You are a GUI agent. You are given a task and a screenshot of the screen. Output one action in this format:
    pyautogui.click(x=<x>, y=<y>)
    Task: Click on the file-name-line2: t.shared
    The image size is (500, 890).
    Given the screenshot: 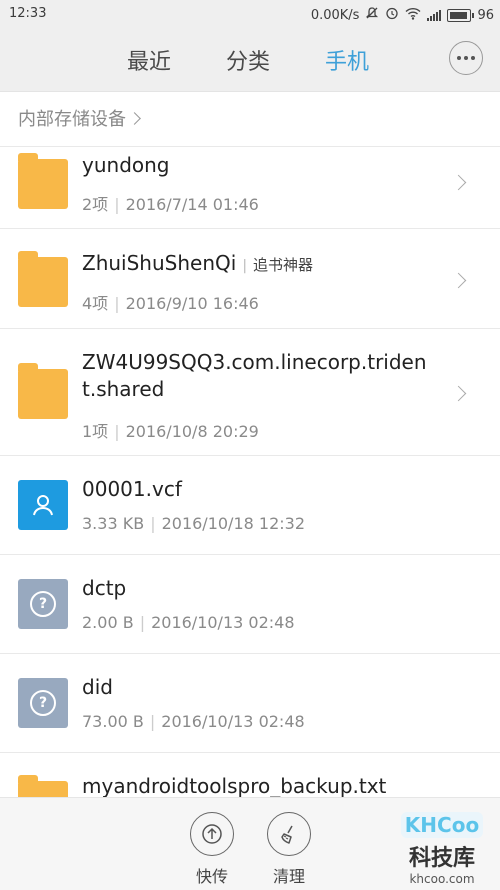 What is the action you would take?
    pyautogui.click(x=123, y=389)
    